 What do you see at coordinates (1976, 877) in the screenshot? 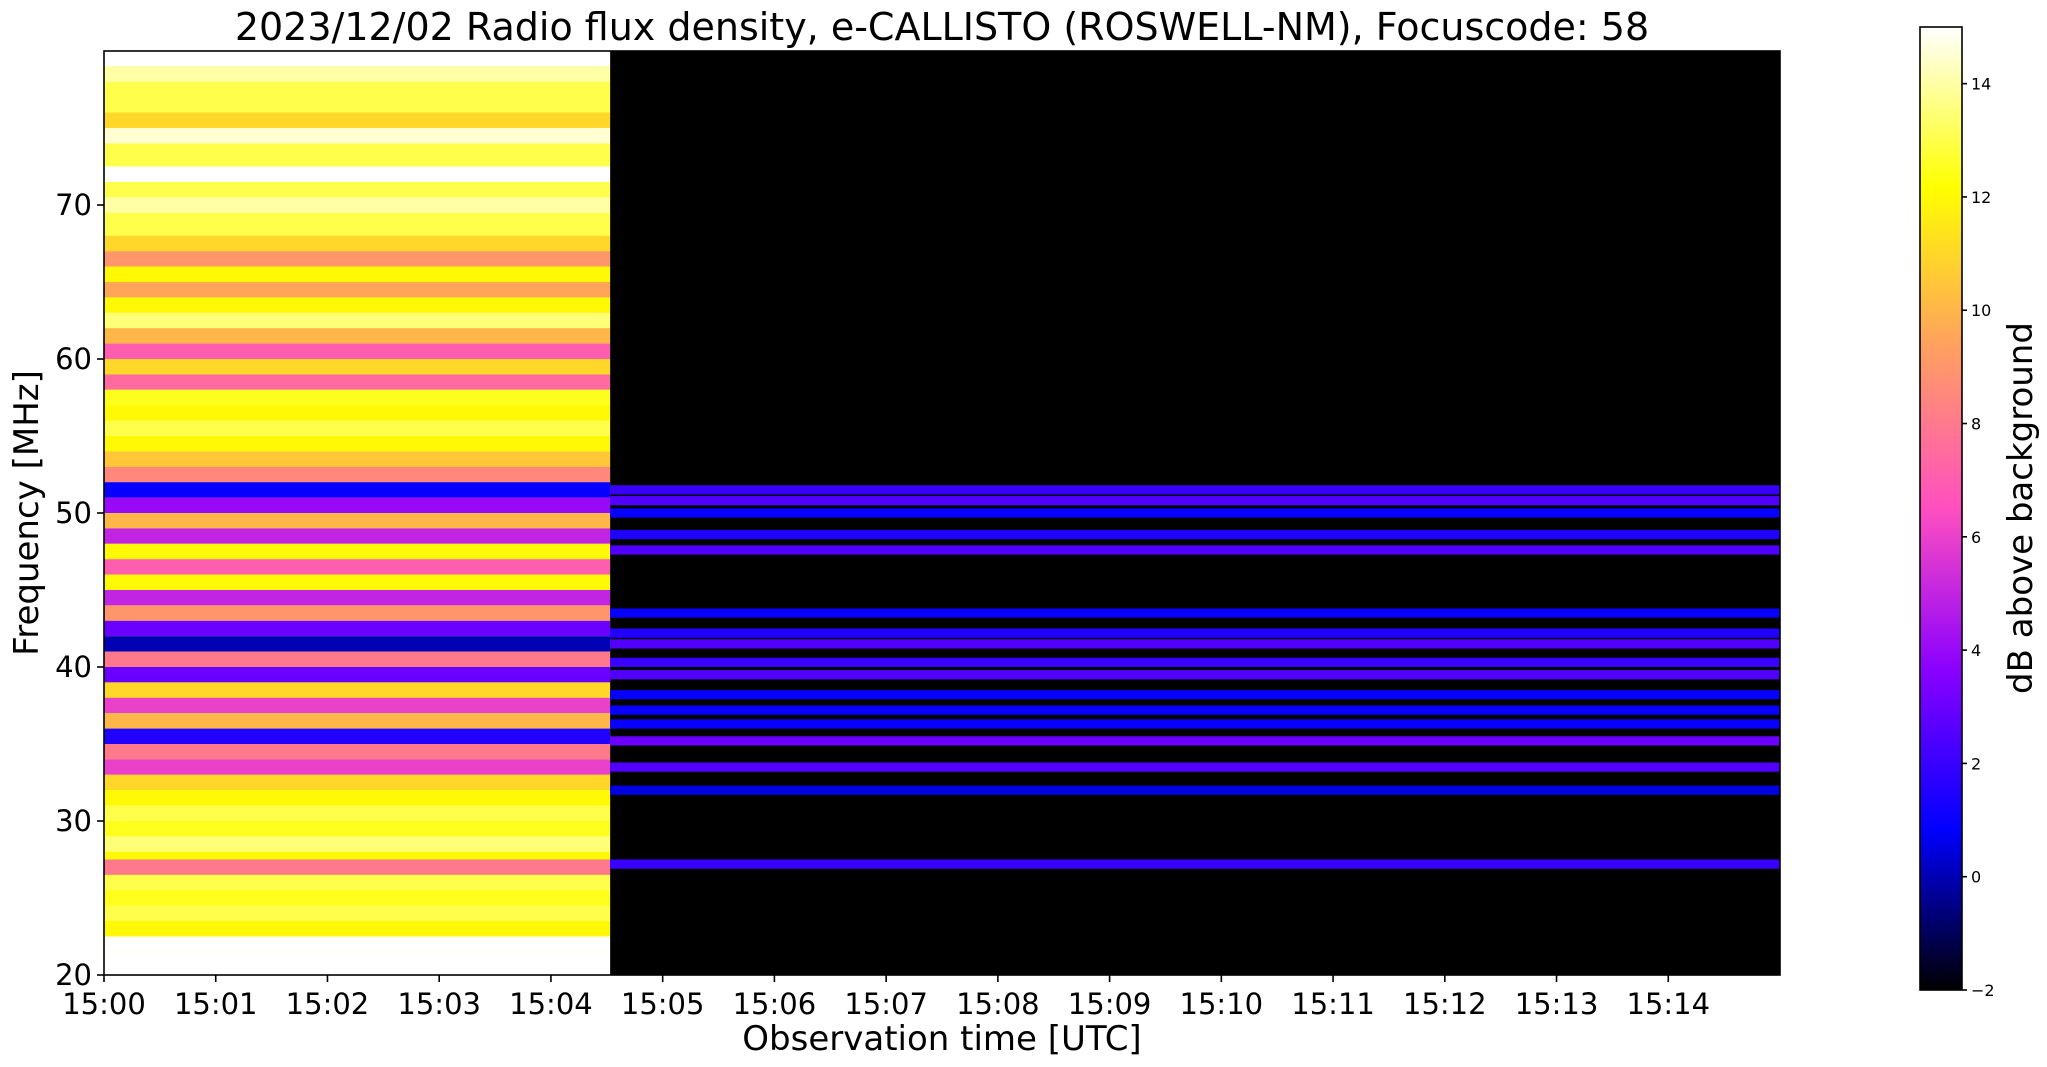
I see `colorbar-tick-label: 0` at bounding box center [1976, 877].